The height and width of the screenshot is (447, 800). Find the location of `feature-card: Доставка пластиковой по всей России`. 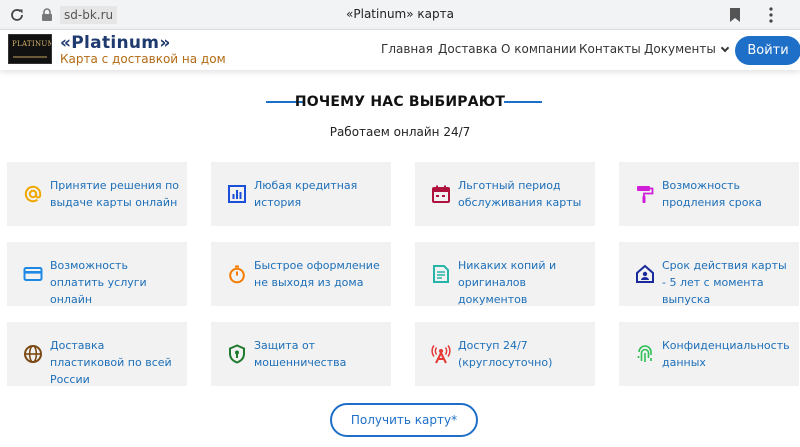

feature-card: Доставка пластиковой по всей России is located at coordinates (97, 354).